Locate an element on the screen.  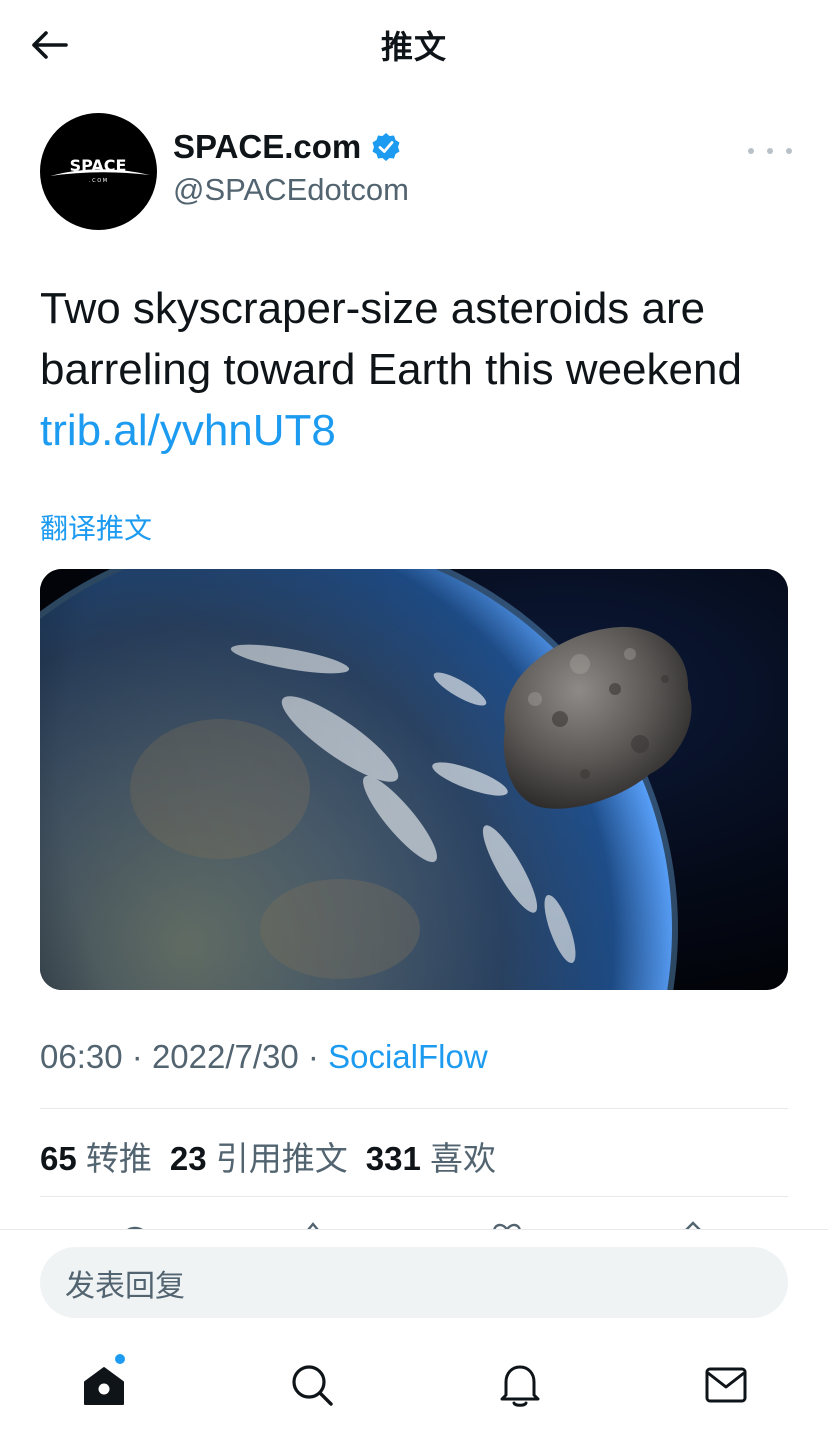
notification-dot is located at coordinates (120, 1359).